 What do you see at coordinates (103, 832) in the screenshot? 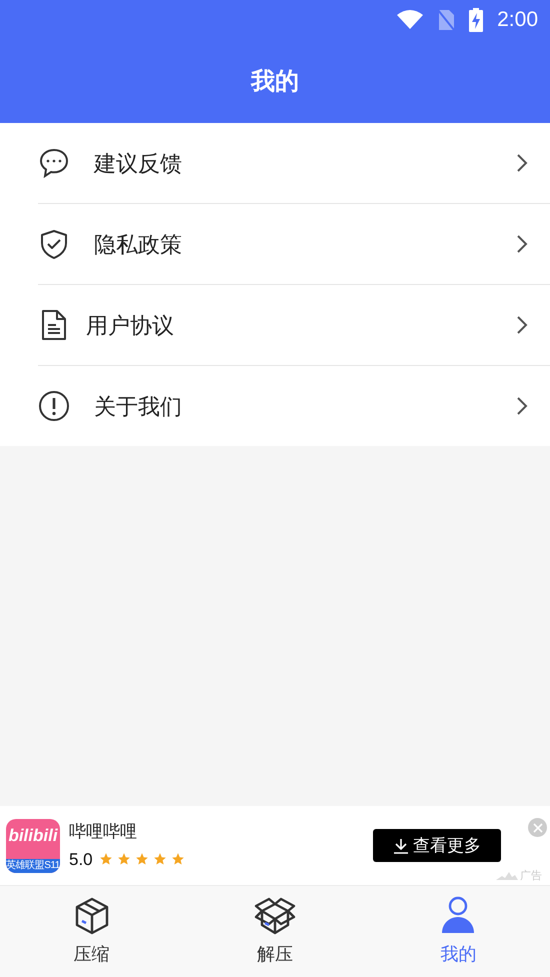
I see `app-name: 哔哩哔哩` at bounding box center [103, 832].